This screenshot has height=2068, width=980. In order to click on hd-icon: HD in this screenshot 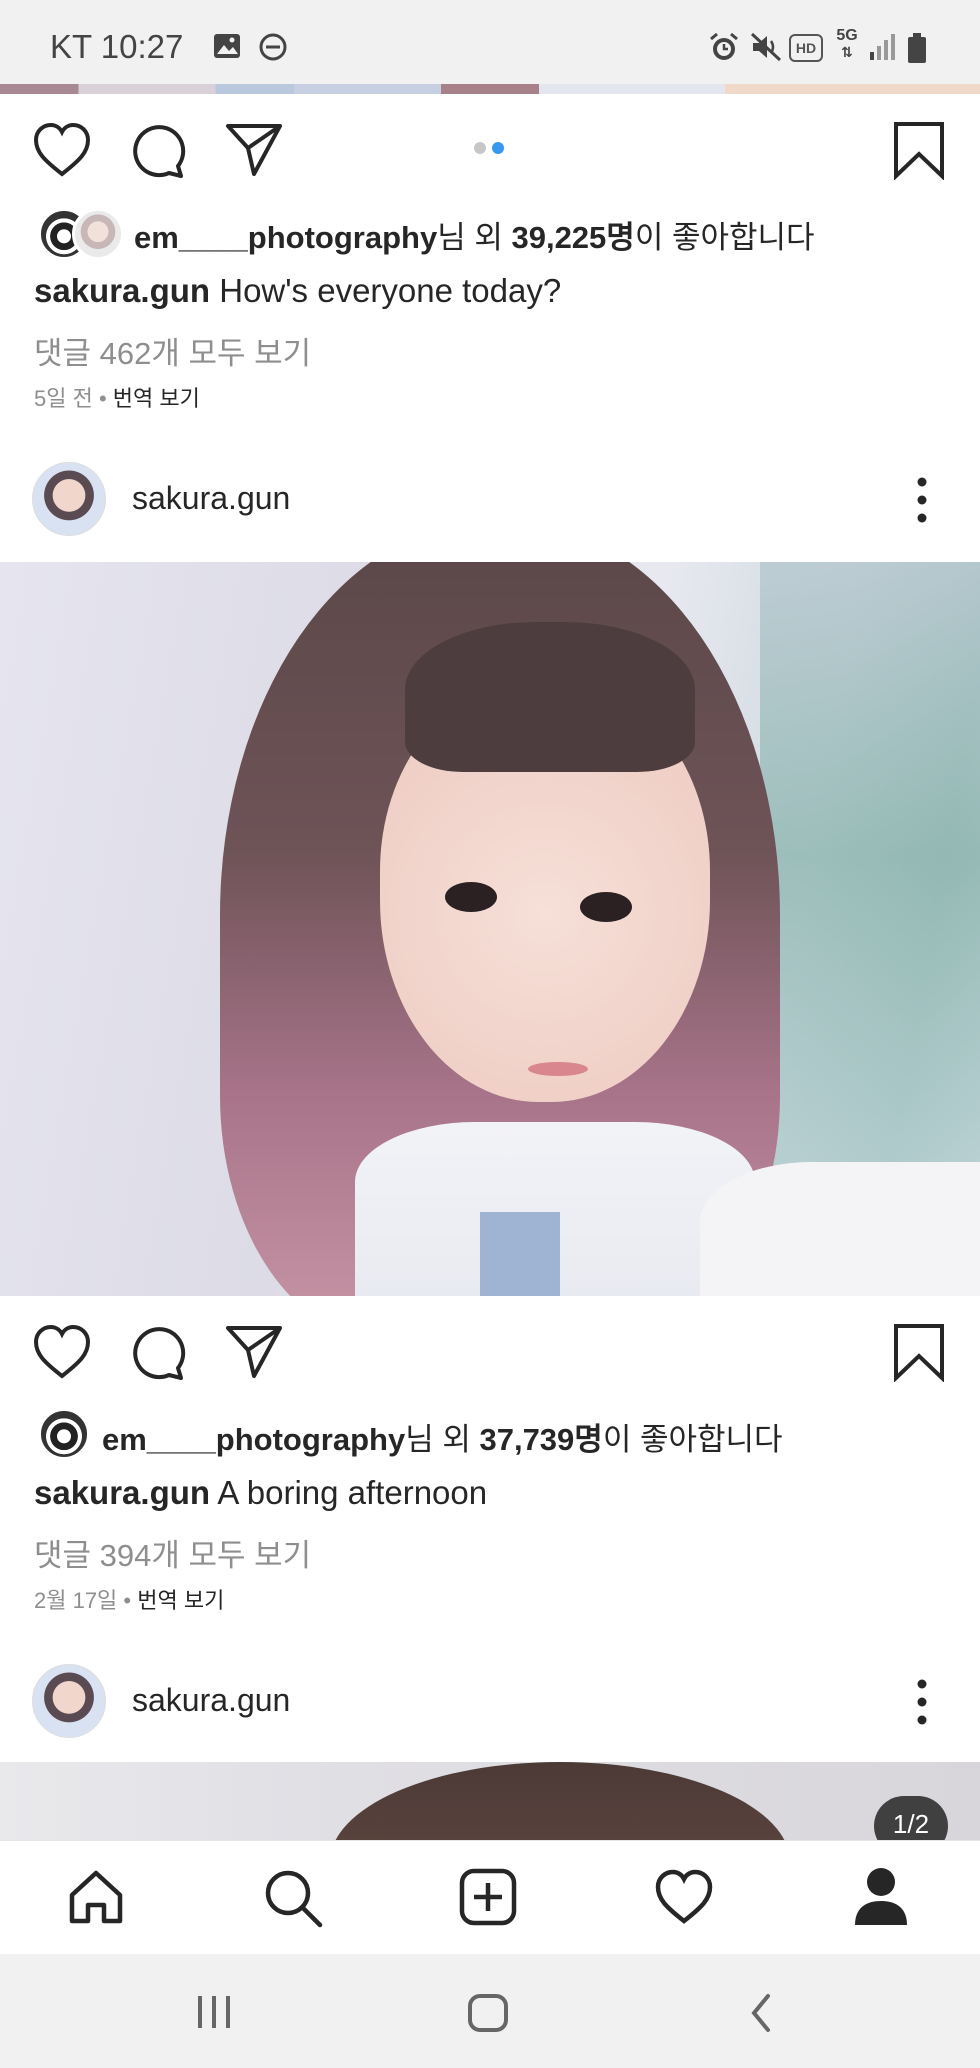, I will do `click(806, 48)`.